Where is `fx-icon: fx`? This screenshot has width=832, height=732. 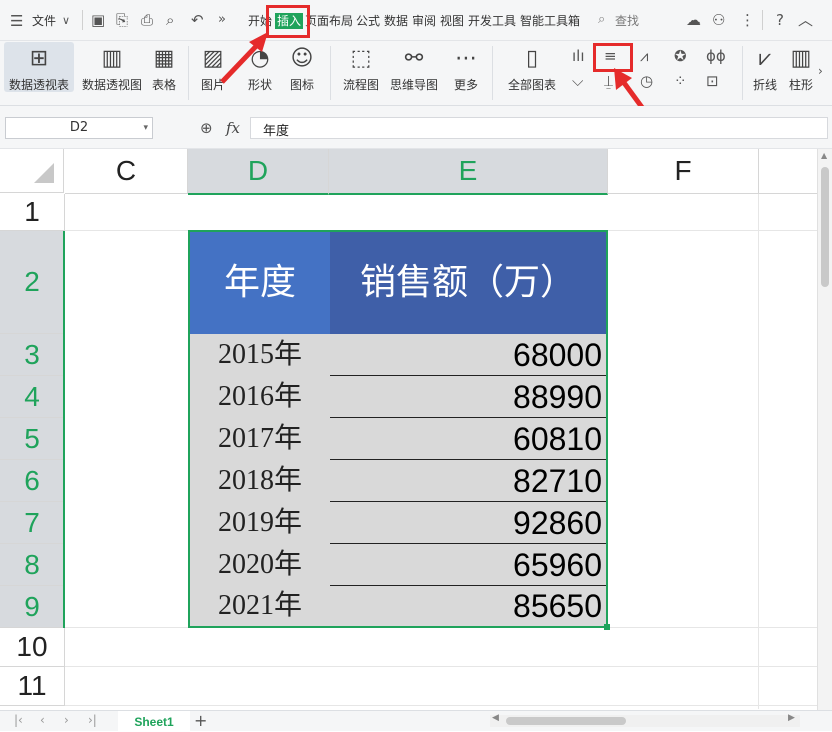
fx-icon: fx is located at coordinates (233, 128).